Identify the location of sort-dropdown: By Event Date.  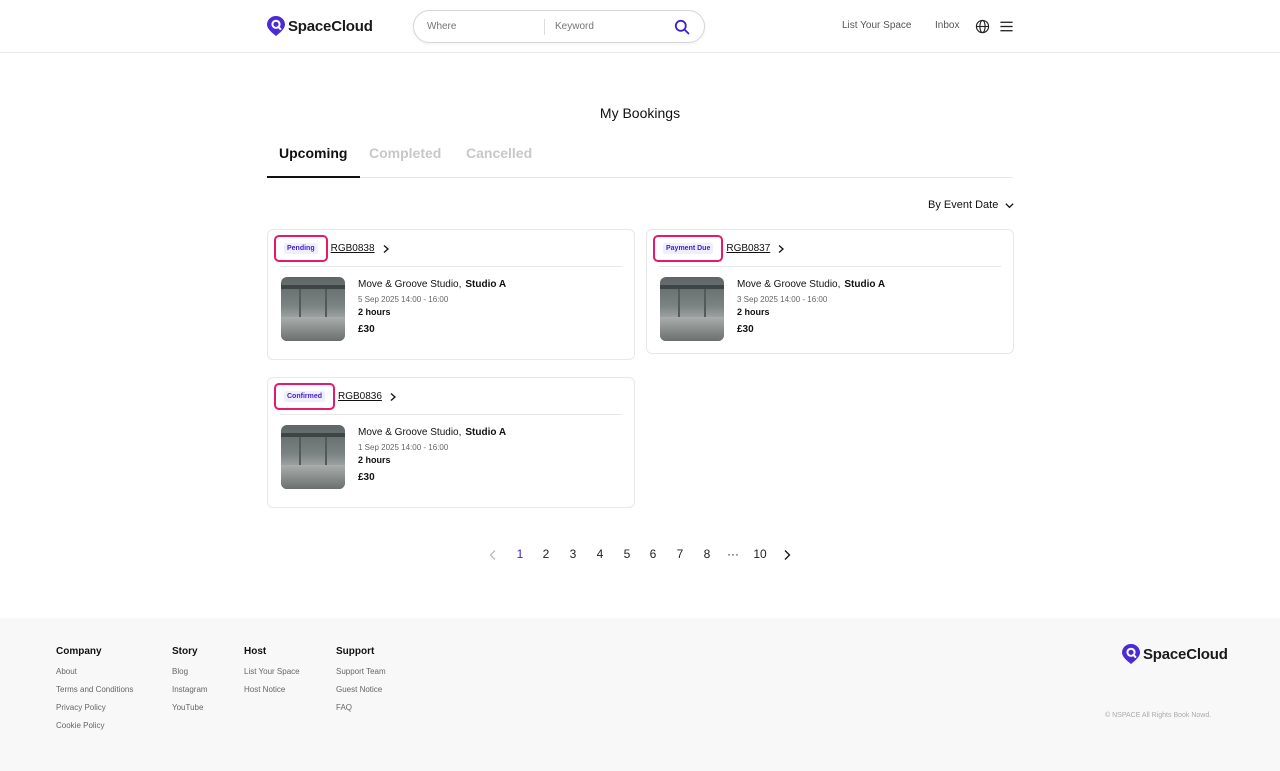
(971, 205).